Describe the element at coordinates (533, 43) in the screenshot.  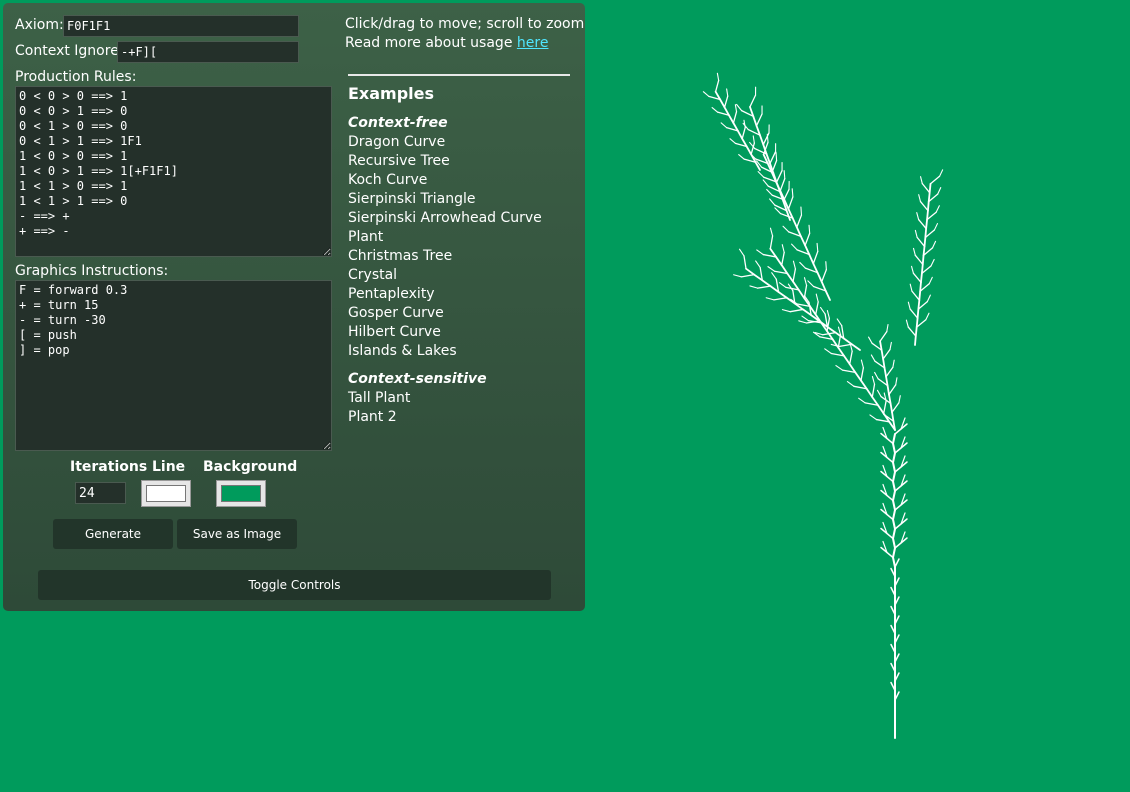
I see `help-usage-link: here` at that location.